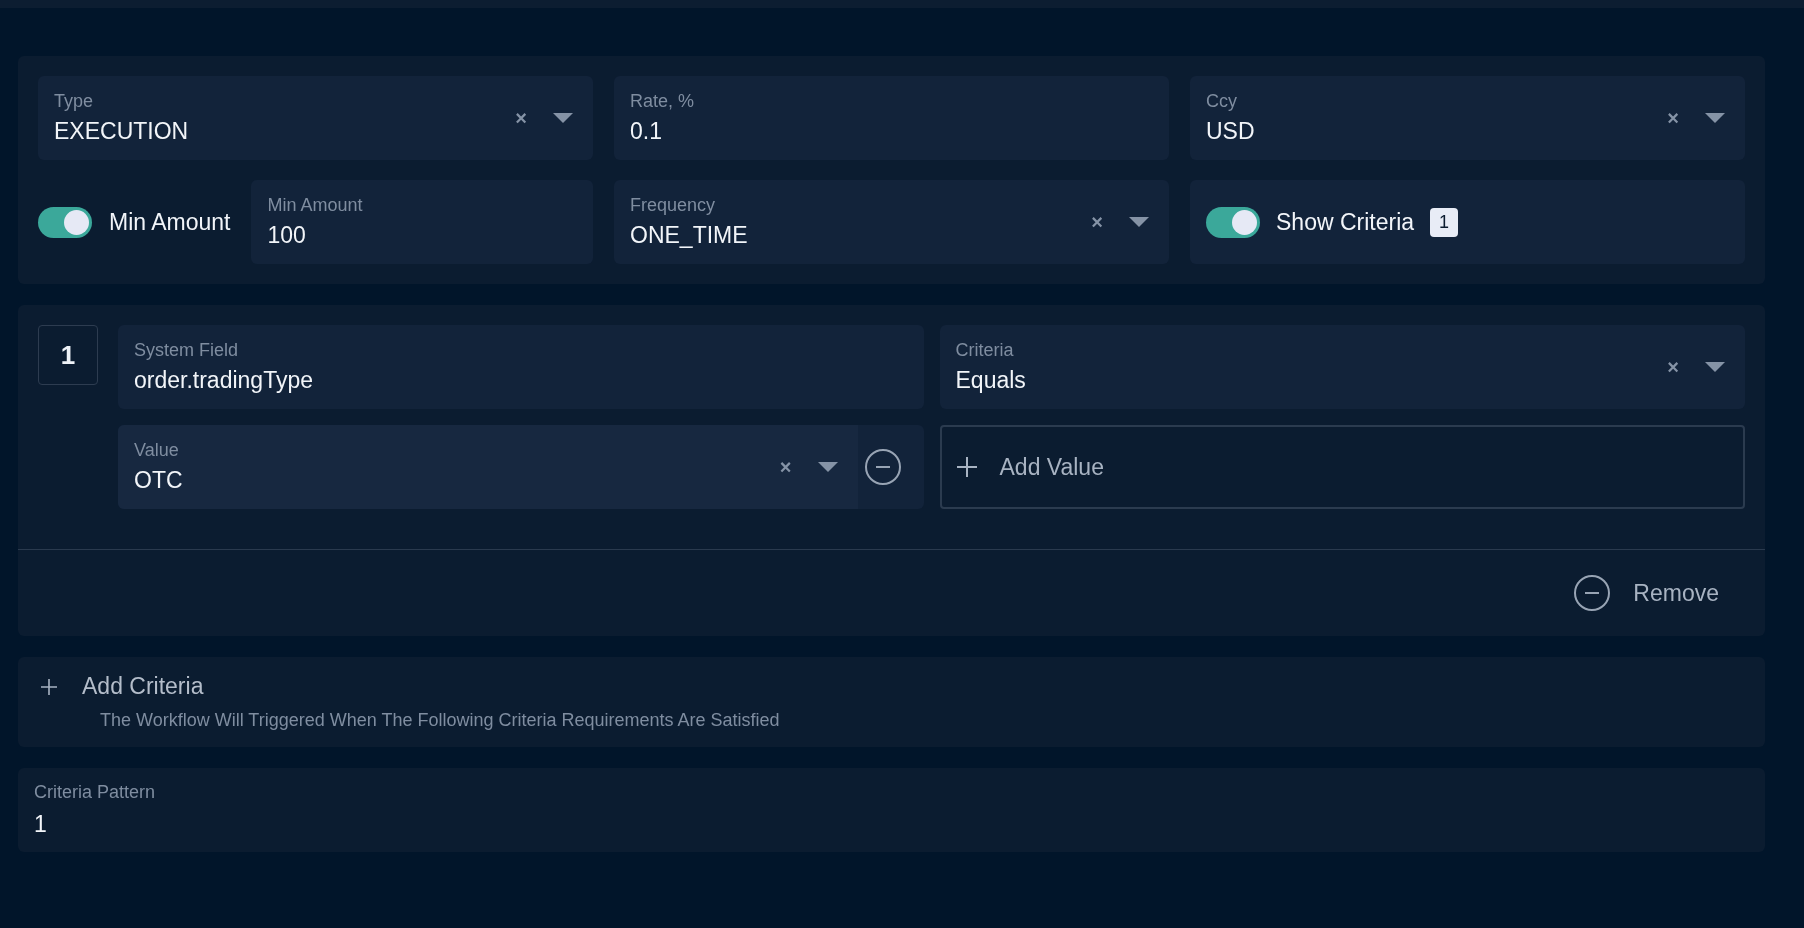  What do you see at coordinates (1646, 593) in the screenshot?
I see `remove-button: Remove` at bounding box center [1646, 593].